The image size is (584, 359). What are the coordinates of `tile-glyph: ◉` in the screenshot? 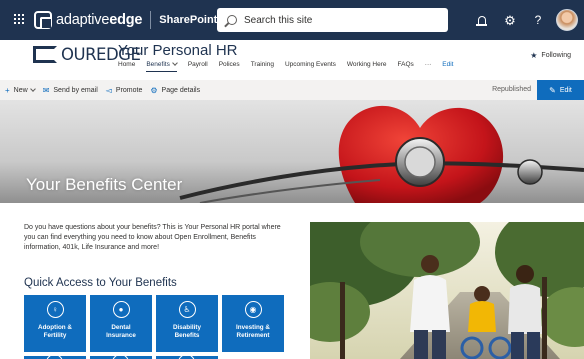 It's located at (253, 309).